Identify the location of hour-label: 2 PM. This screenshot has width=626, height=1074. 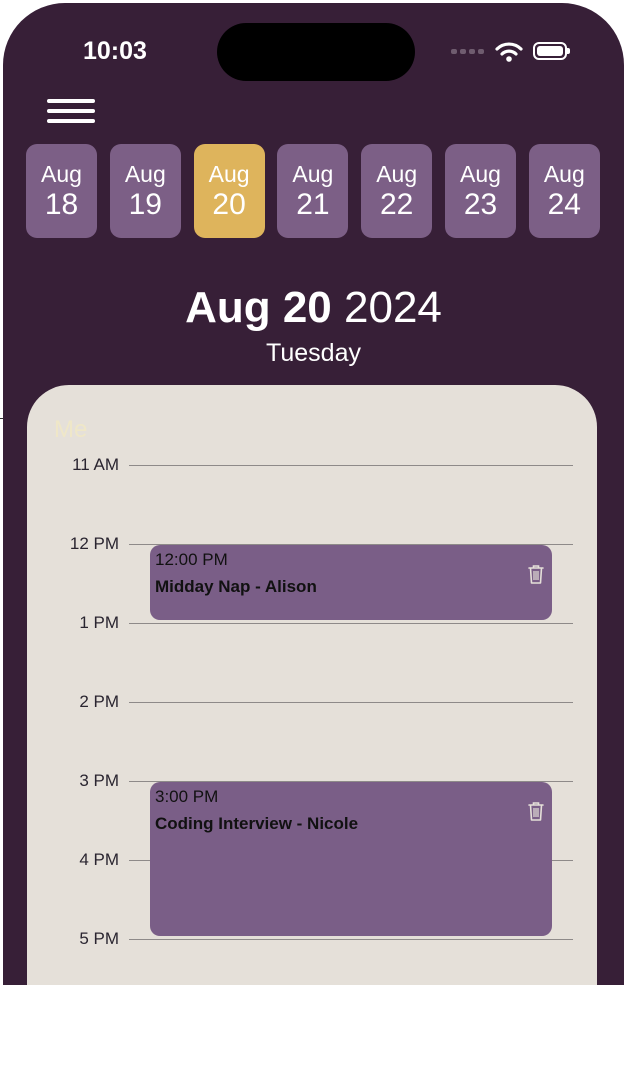
(99, 701).